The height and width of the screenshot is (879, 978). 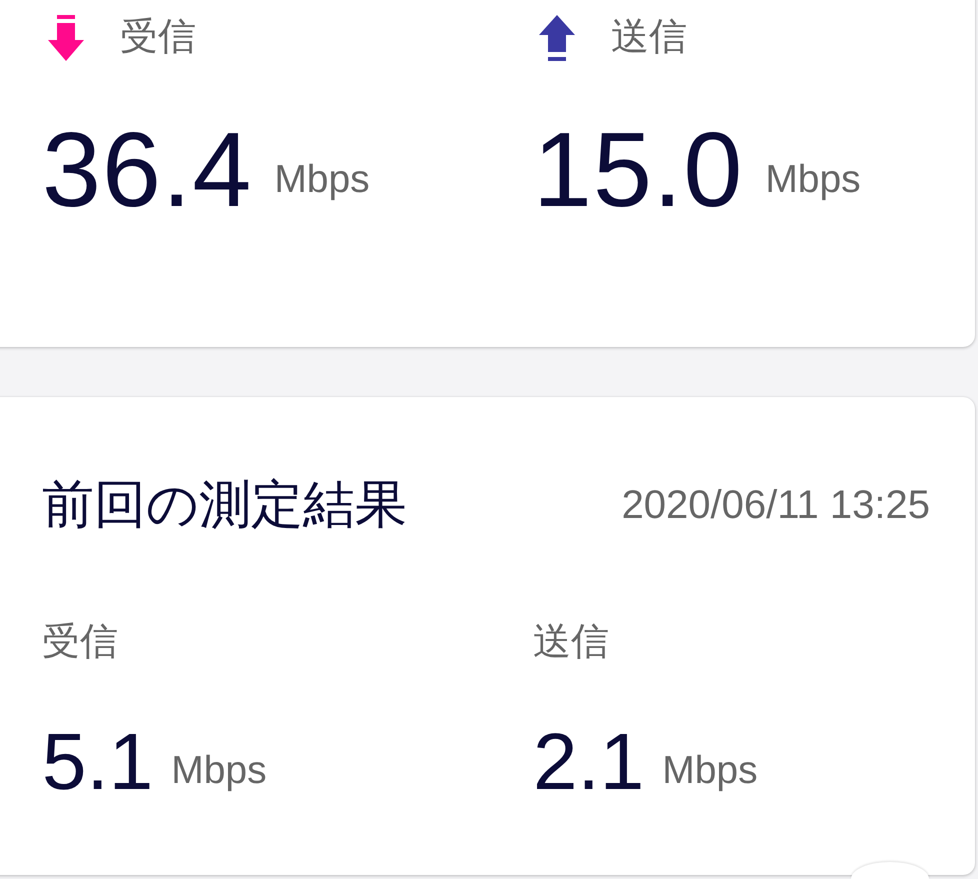 I want to click on down-arrow-icon, so click(x=66, y=38).